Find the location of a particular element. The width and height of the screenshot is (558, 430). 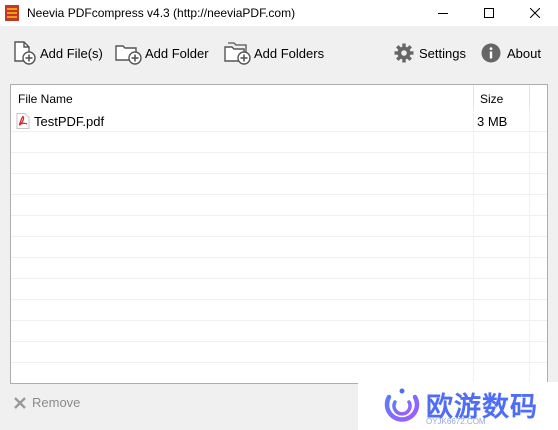

maximize-button is located at coordinates (489, 13).